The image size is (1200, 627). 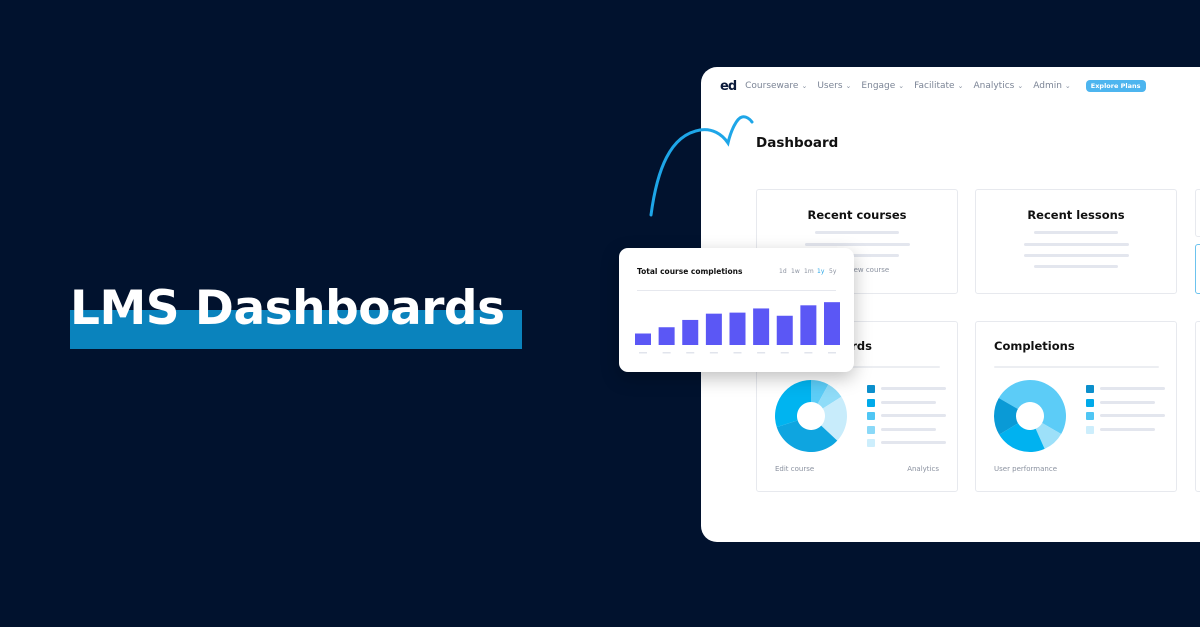 I want to click on arrow-stroke, so click(x=701, y=166).